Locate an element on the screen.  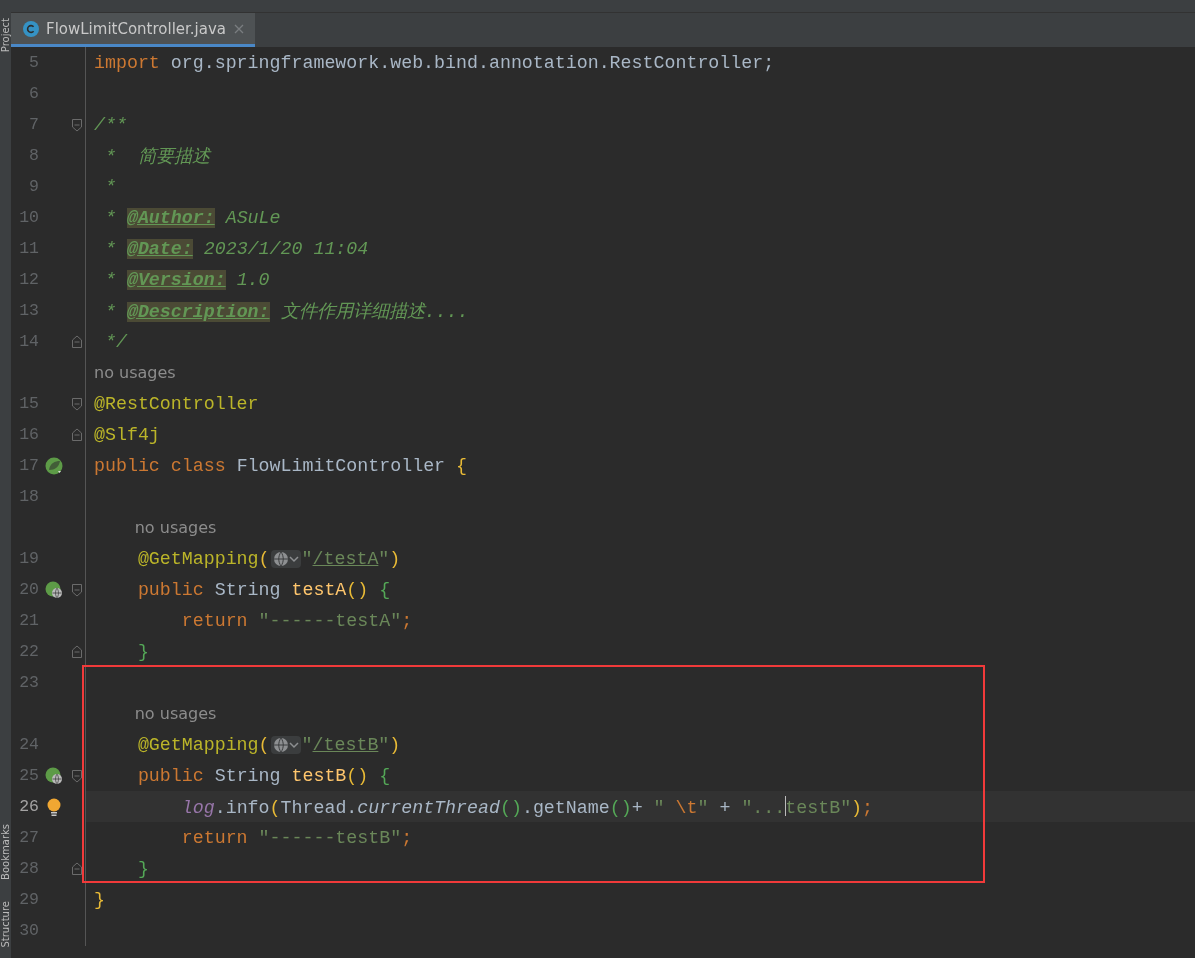
code-line: * 简要描述 is located at coordinates (156, 157).